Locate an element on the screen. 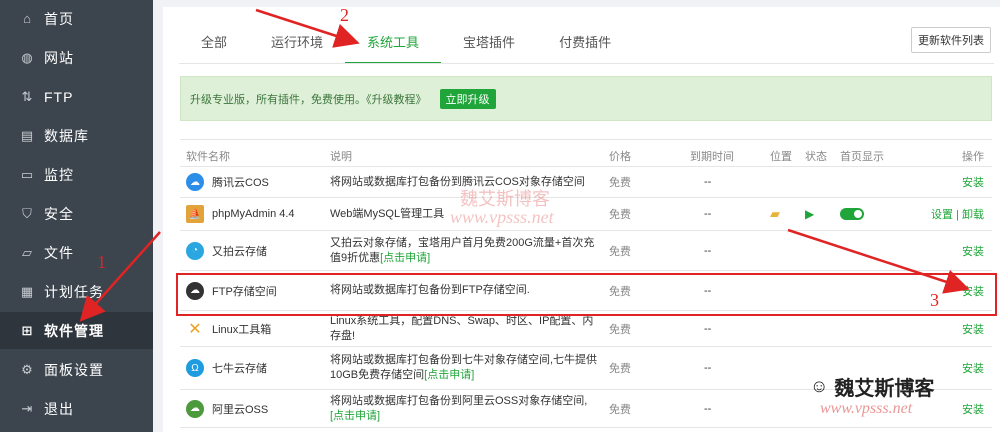  sidebar-item-home: ⌂ 首页 is located at coordinates (76, 18).